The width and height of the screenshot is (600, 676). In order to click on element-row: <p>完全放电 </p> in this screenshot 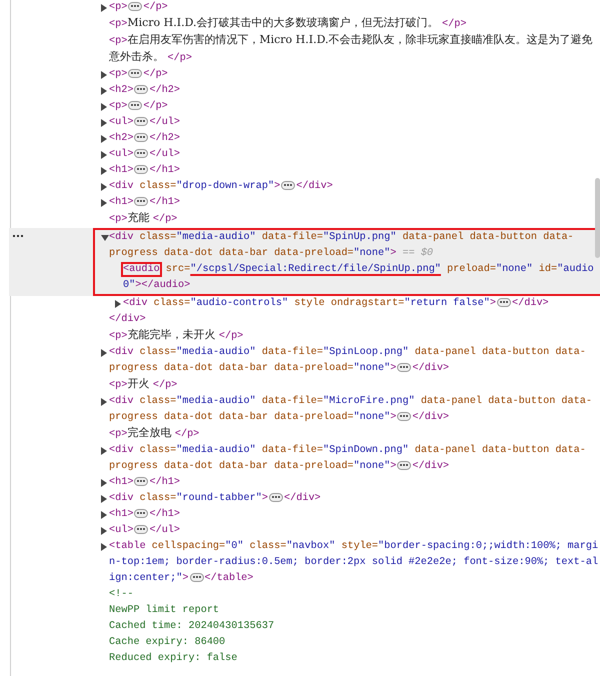, I will do `click(354, 434)`.